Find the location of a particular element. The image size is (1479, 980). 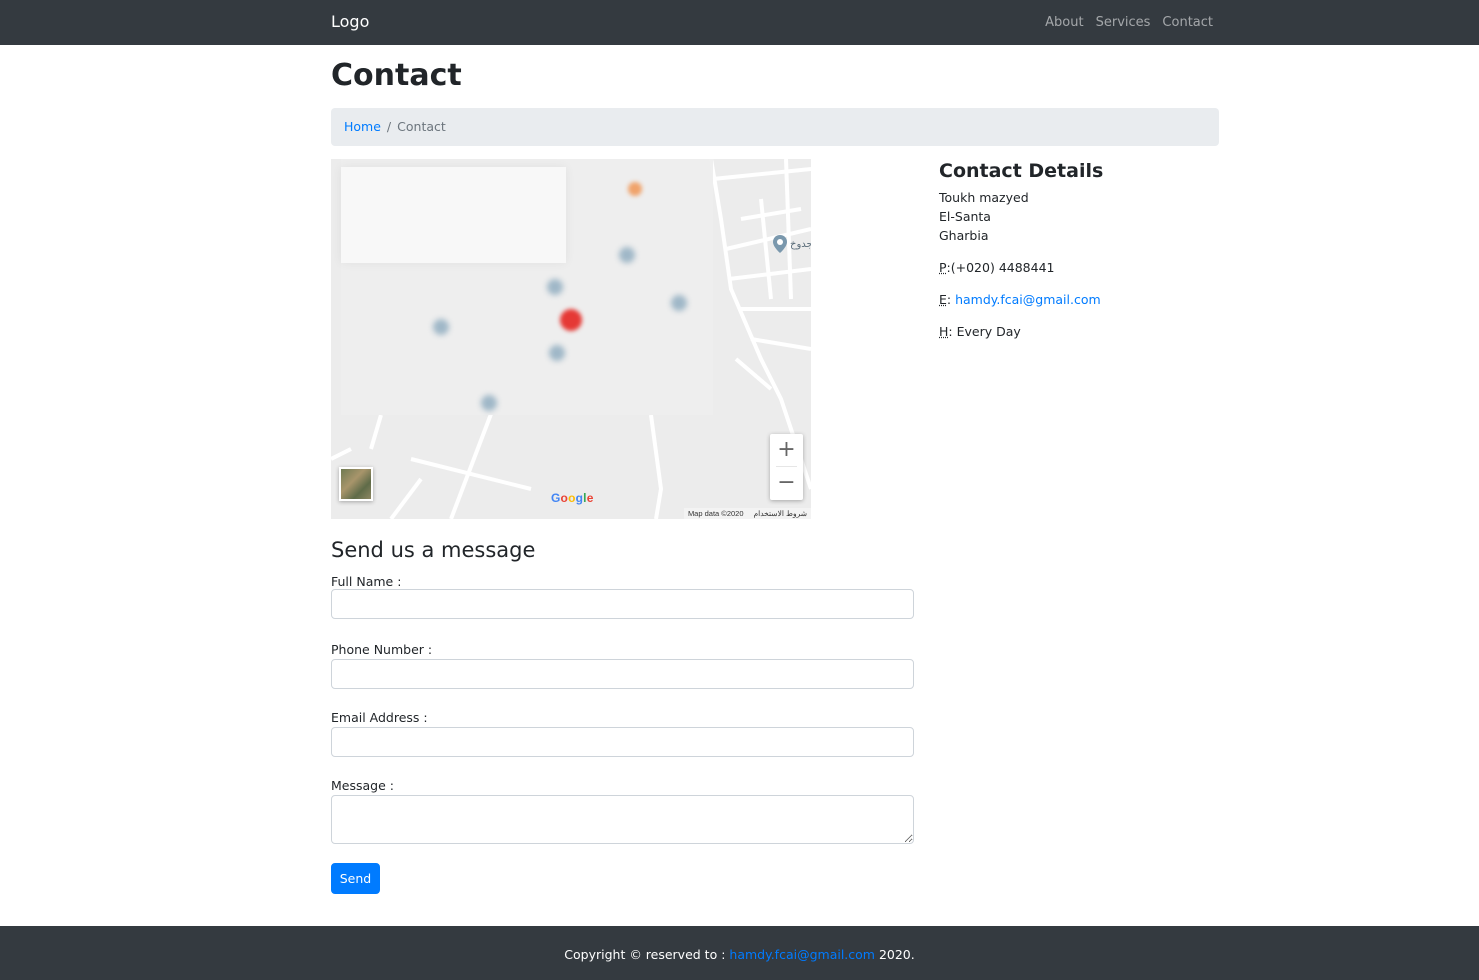

map-blurred-card is located at coordinates (453, 215).